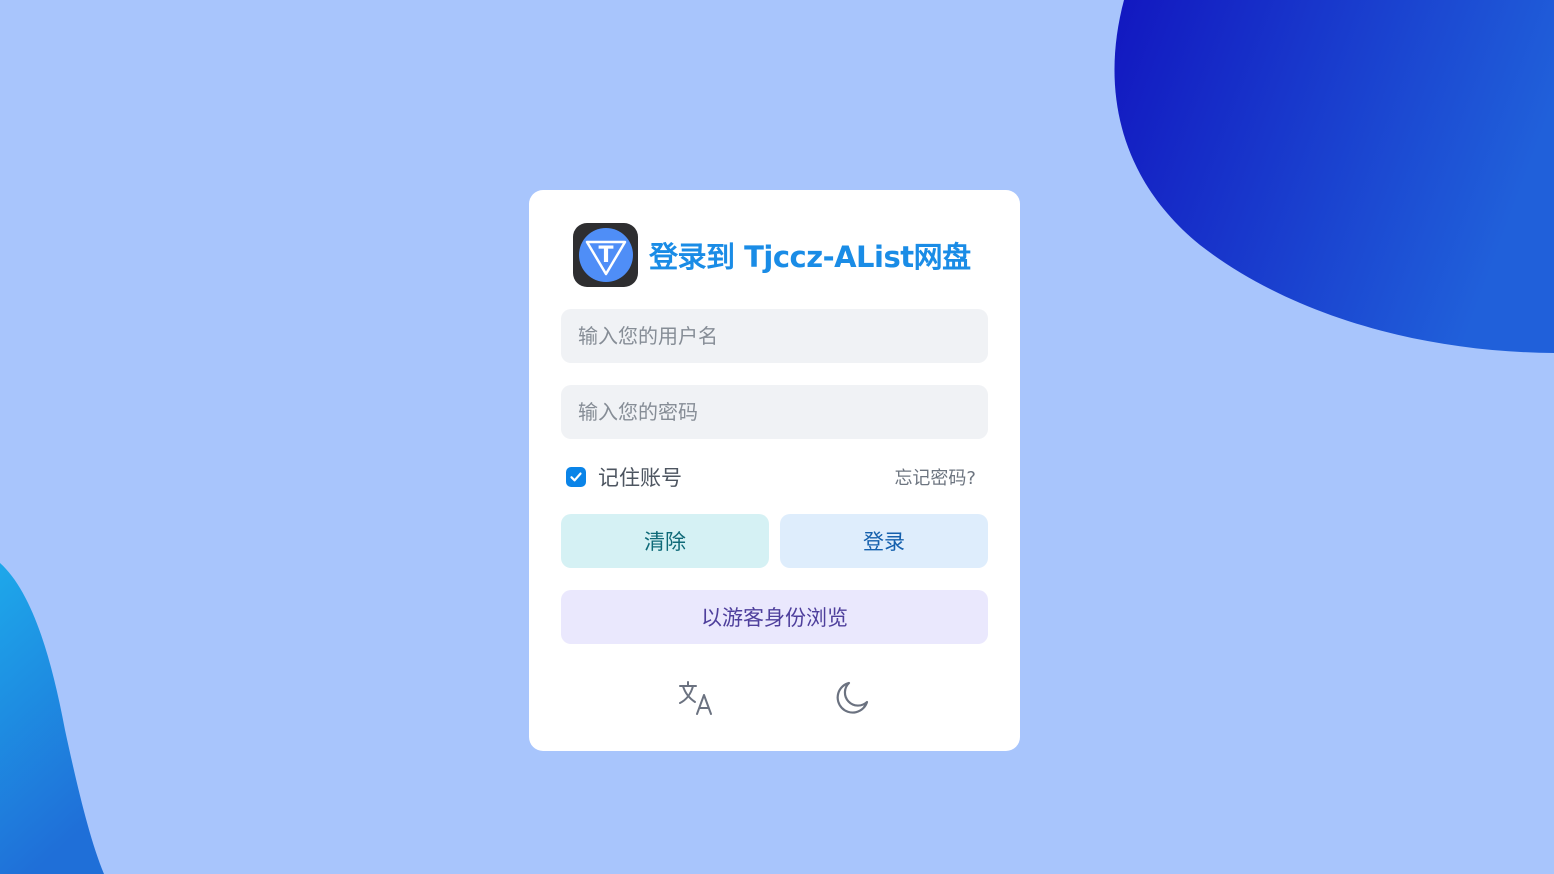 The height and width of the screenshot is (874, 1554). I want to click on clear-button: 清除, so click(665, 541).